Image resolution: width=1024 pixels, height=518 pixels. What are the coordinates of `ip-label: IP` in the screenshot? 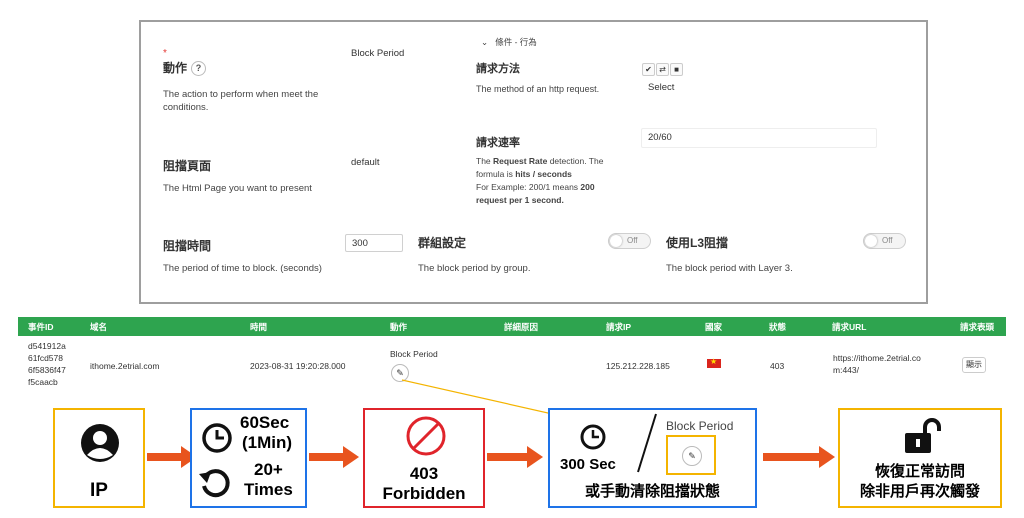 It's located at (99, 490).